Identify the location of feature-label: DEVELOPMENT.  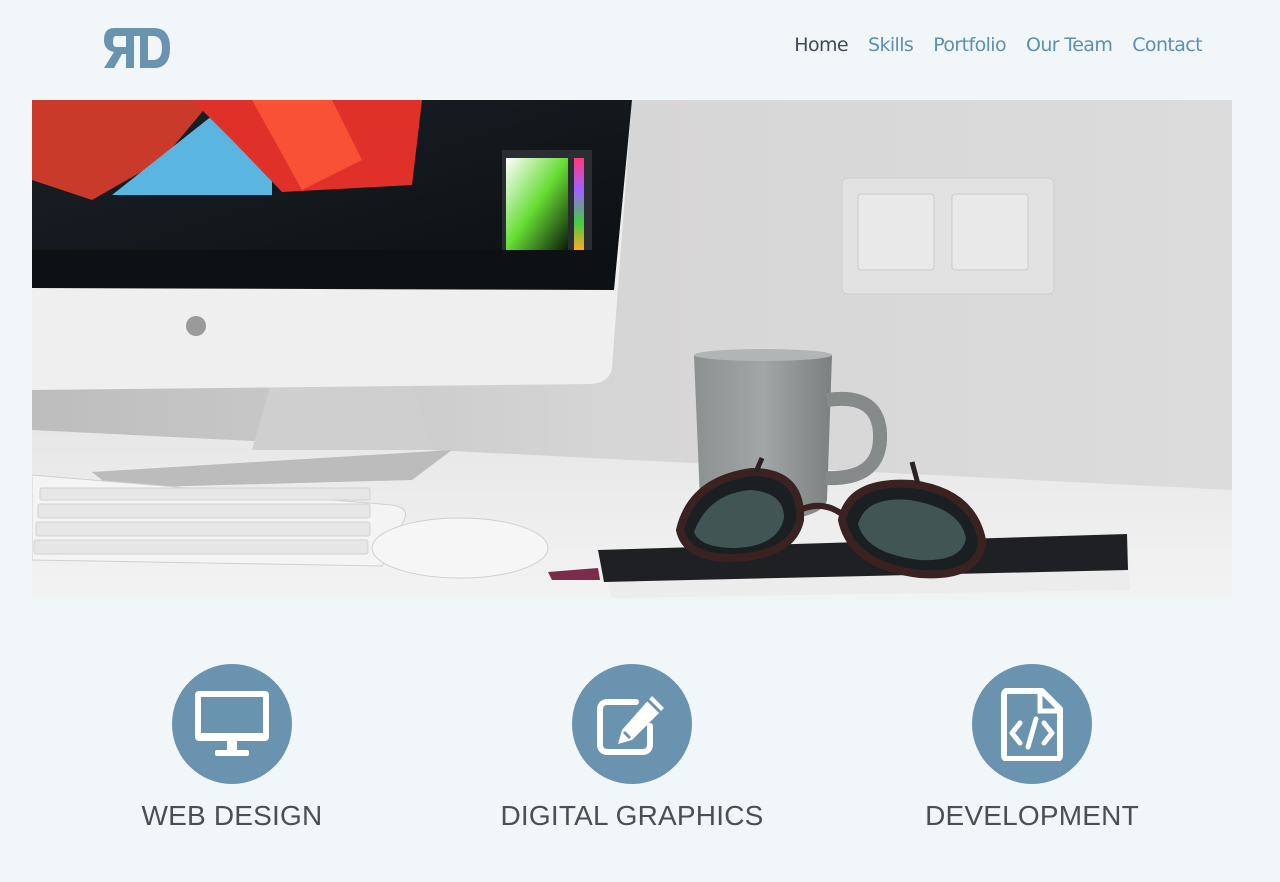
(1032, 815).